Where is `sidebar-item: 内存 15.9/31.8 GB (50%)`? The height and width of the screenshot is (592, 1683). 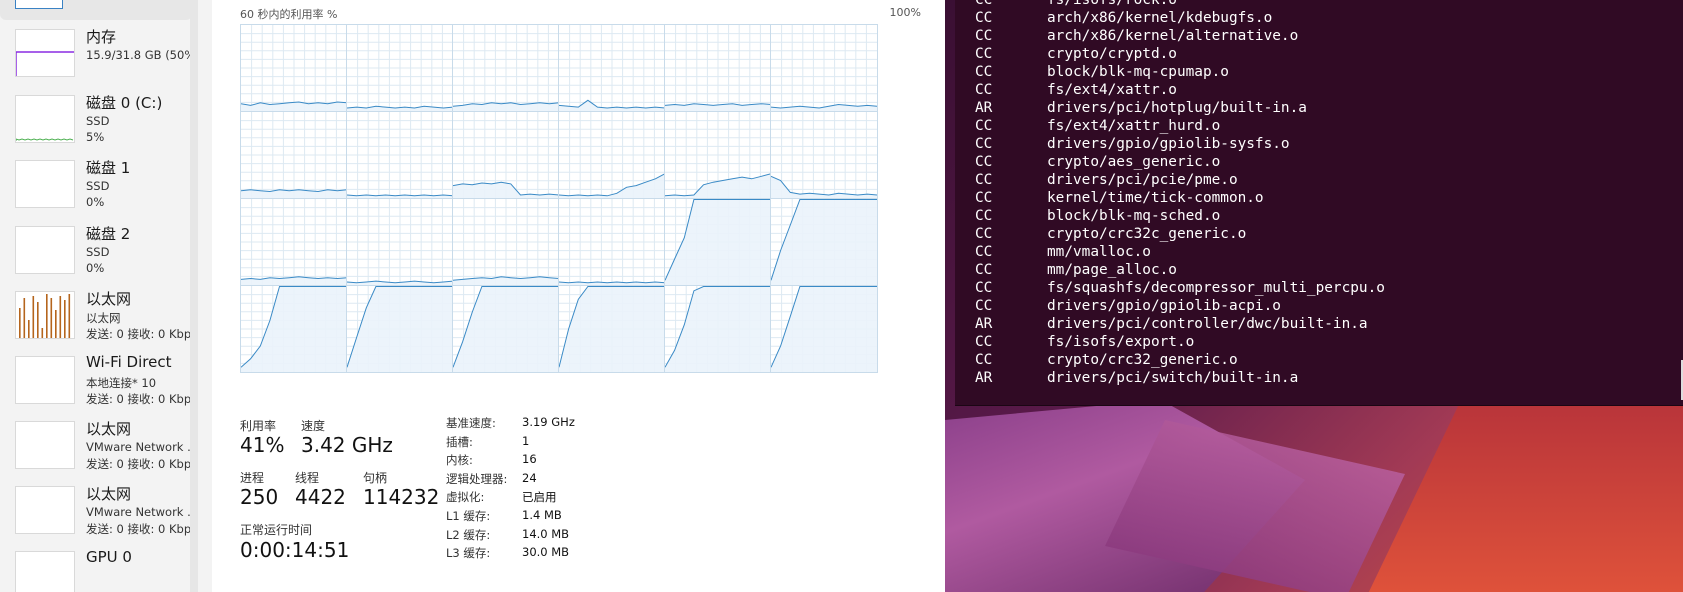 sidebar-item: 内存 15.9/31.8 GB (50%) is located at coordinates (99, 59).